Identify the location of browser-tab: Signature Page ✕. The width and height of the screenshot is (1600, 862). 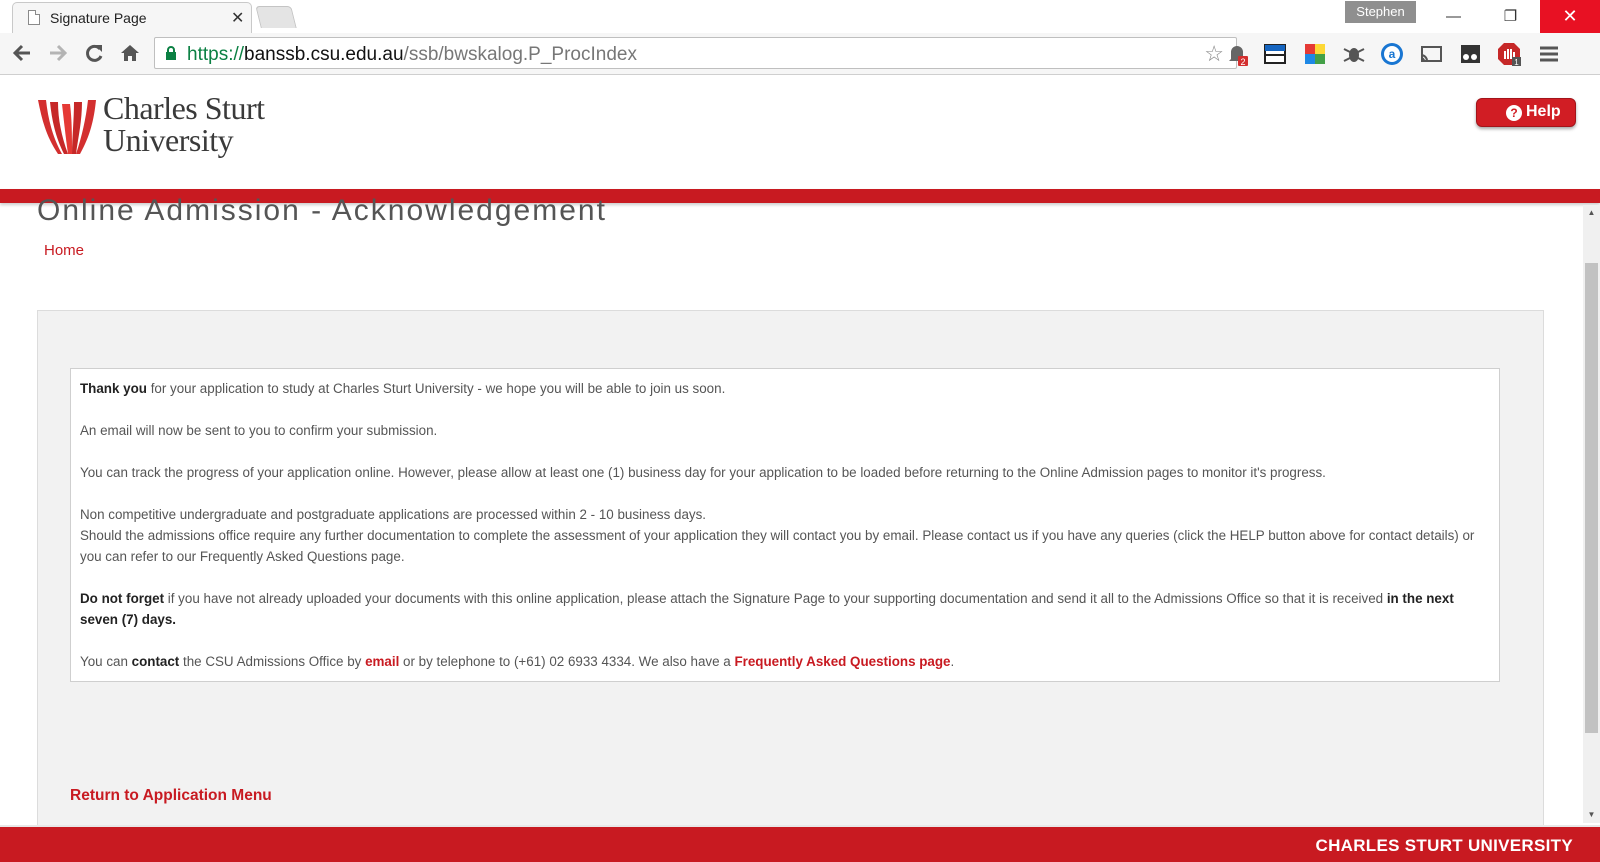
(132, 17).